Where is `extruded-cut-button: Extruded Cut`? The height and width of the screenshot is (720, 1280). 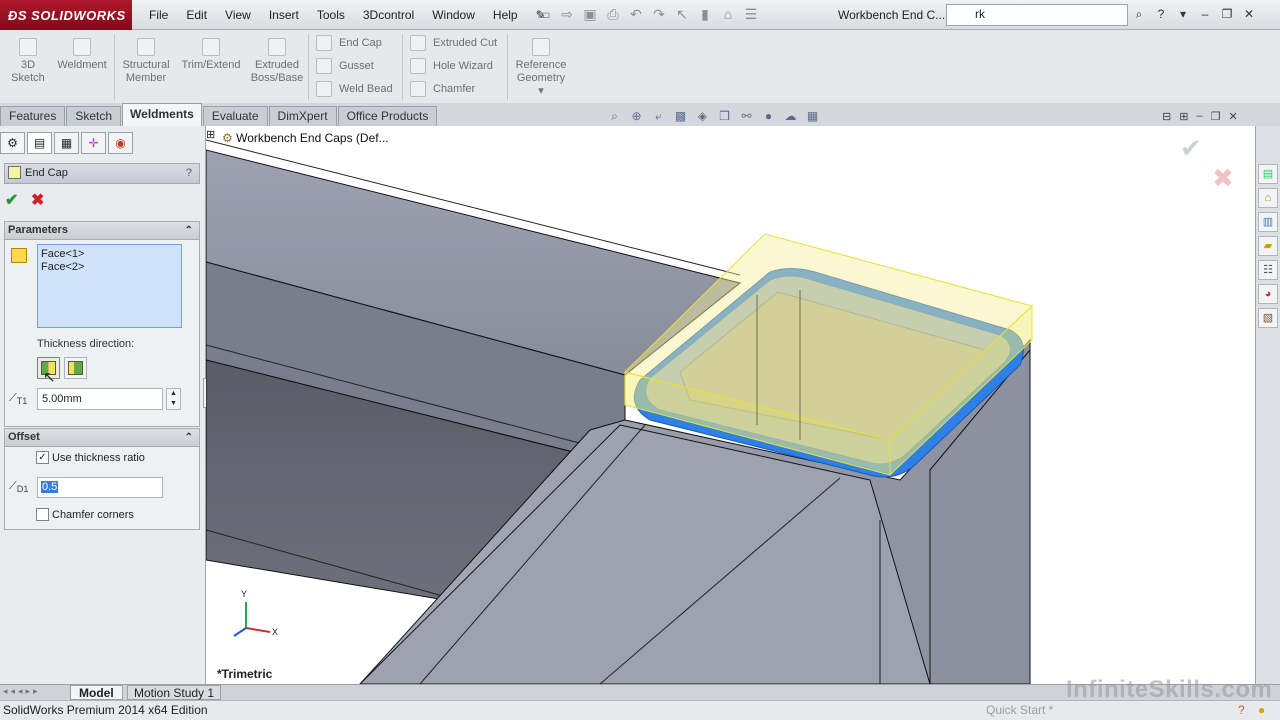 extruded-cut-button: Extruded Cut is located at coordinates (453, 43).